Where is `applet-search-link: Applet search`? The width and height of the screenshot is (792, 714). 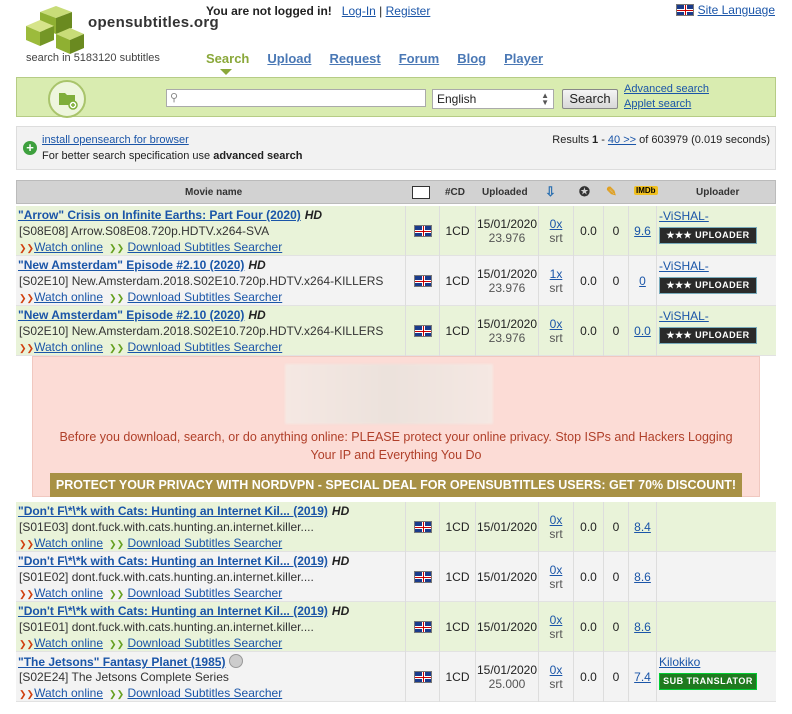
applet-search-link: Applet search is located at coordinates (657, 104).